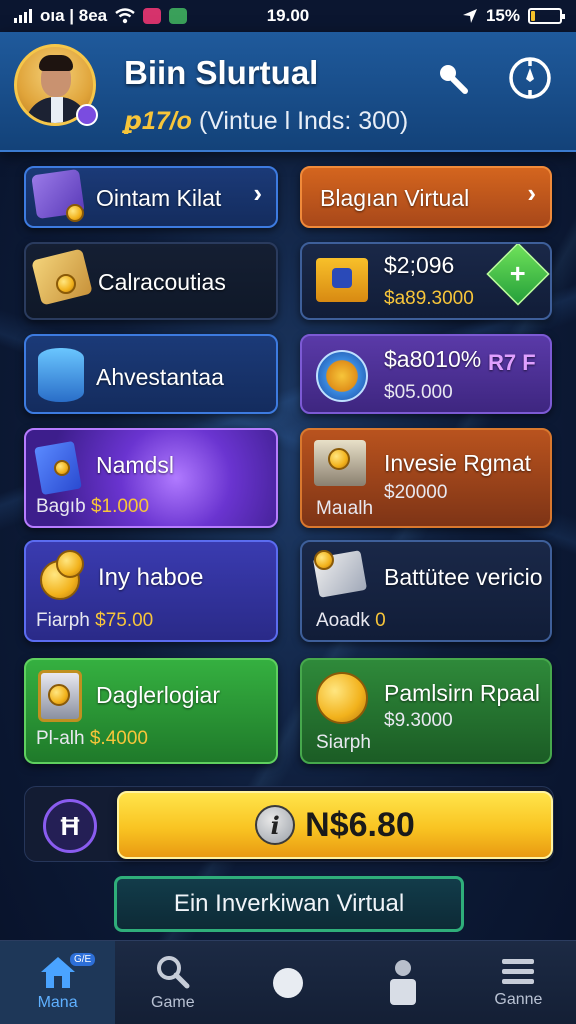 The width and height of the screenshot is (576, 1024). I want to click on tile-pamlsirn-rpaal: Pamlsirn Rpaal $9.3000 Siarph, so click(426, 711).